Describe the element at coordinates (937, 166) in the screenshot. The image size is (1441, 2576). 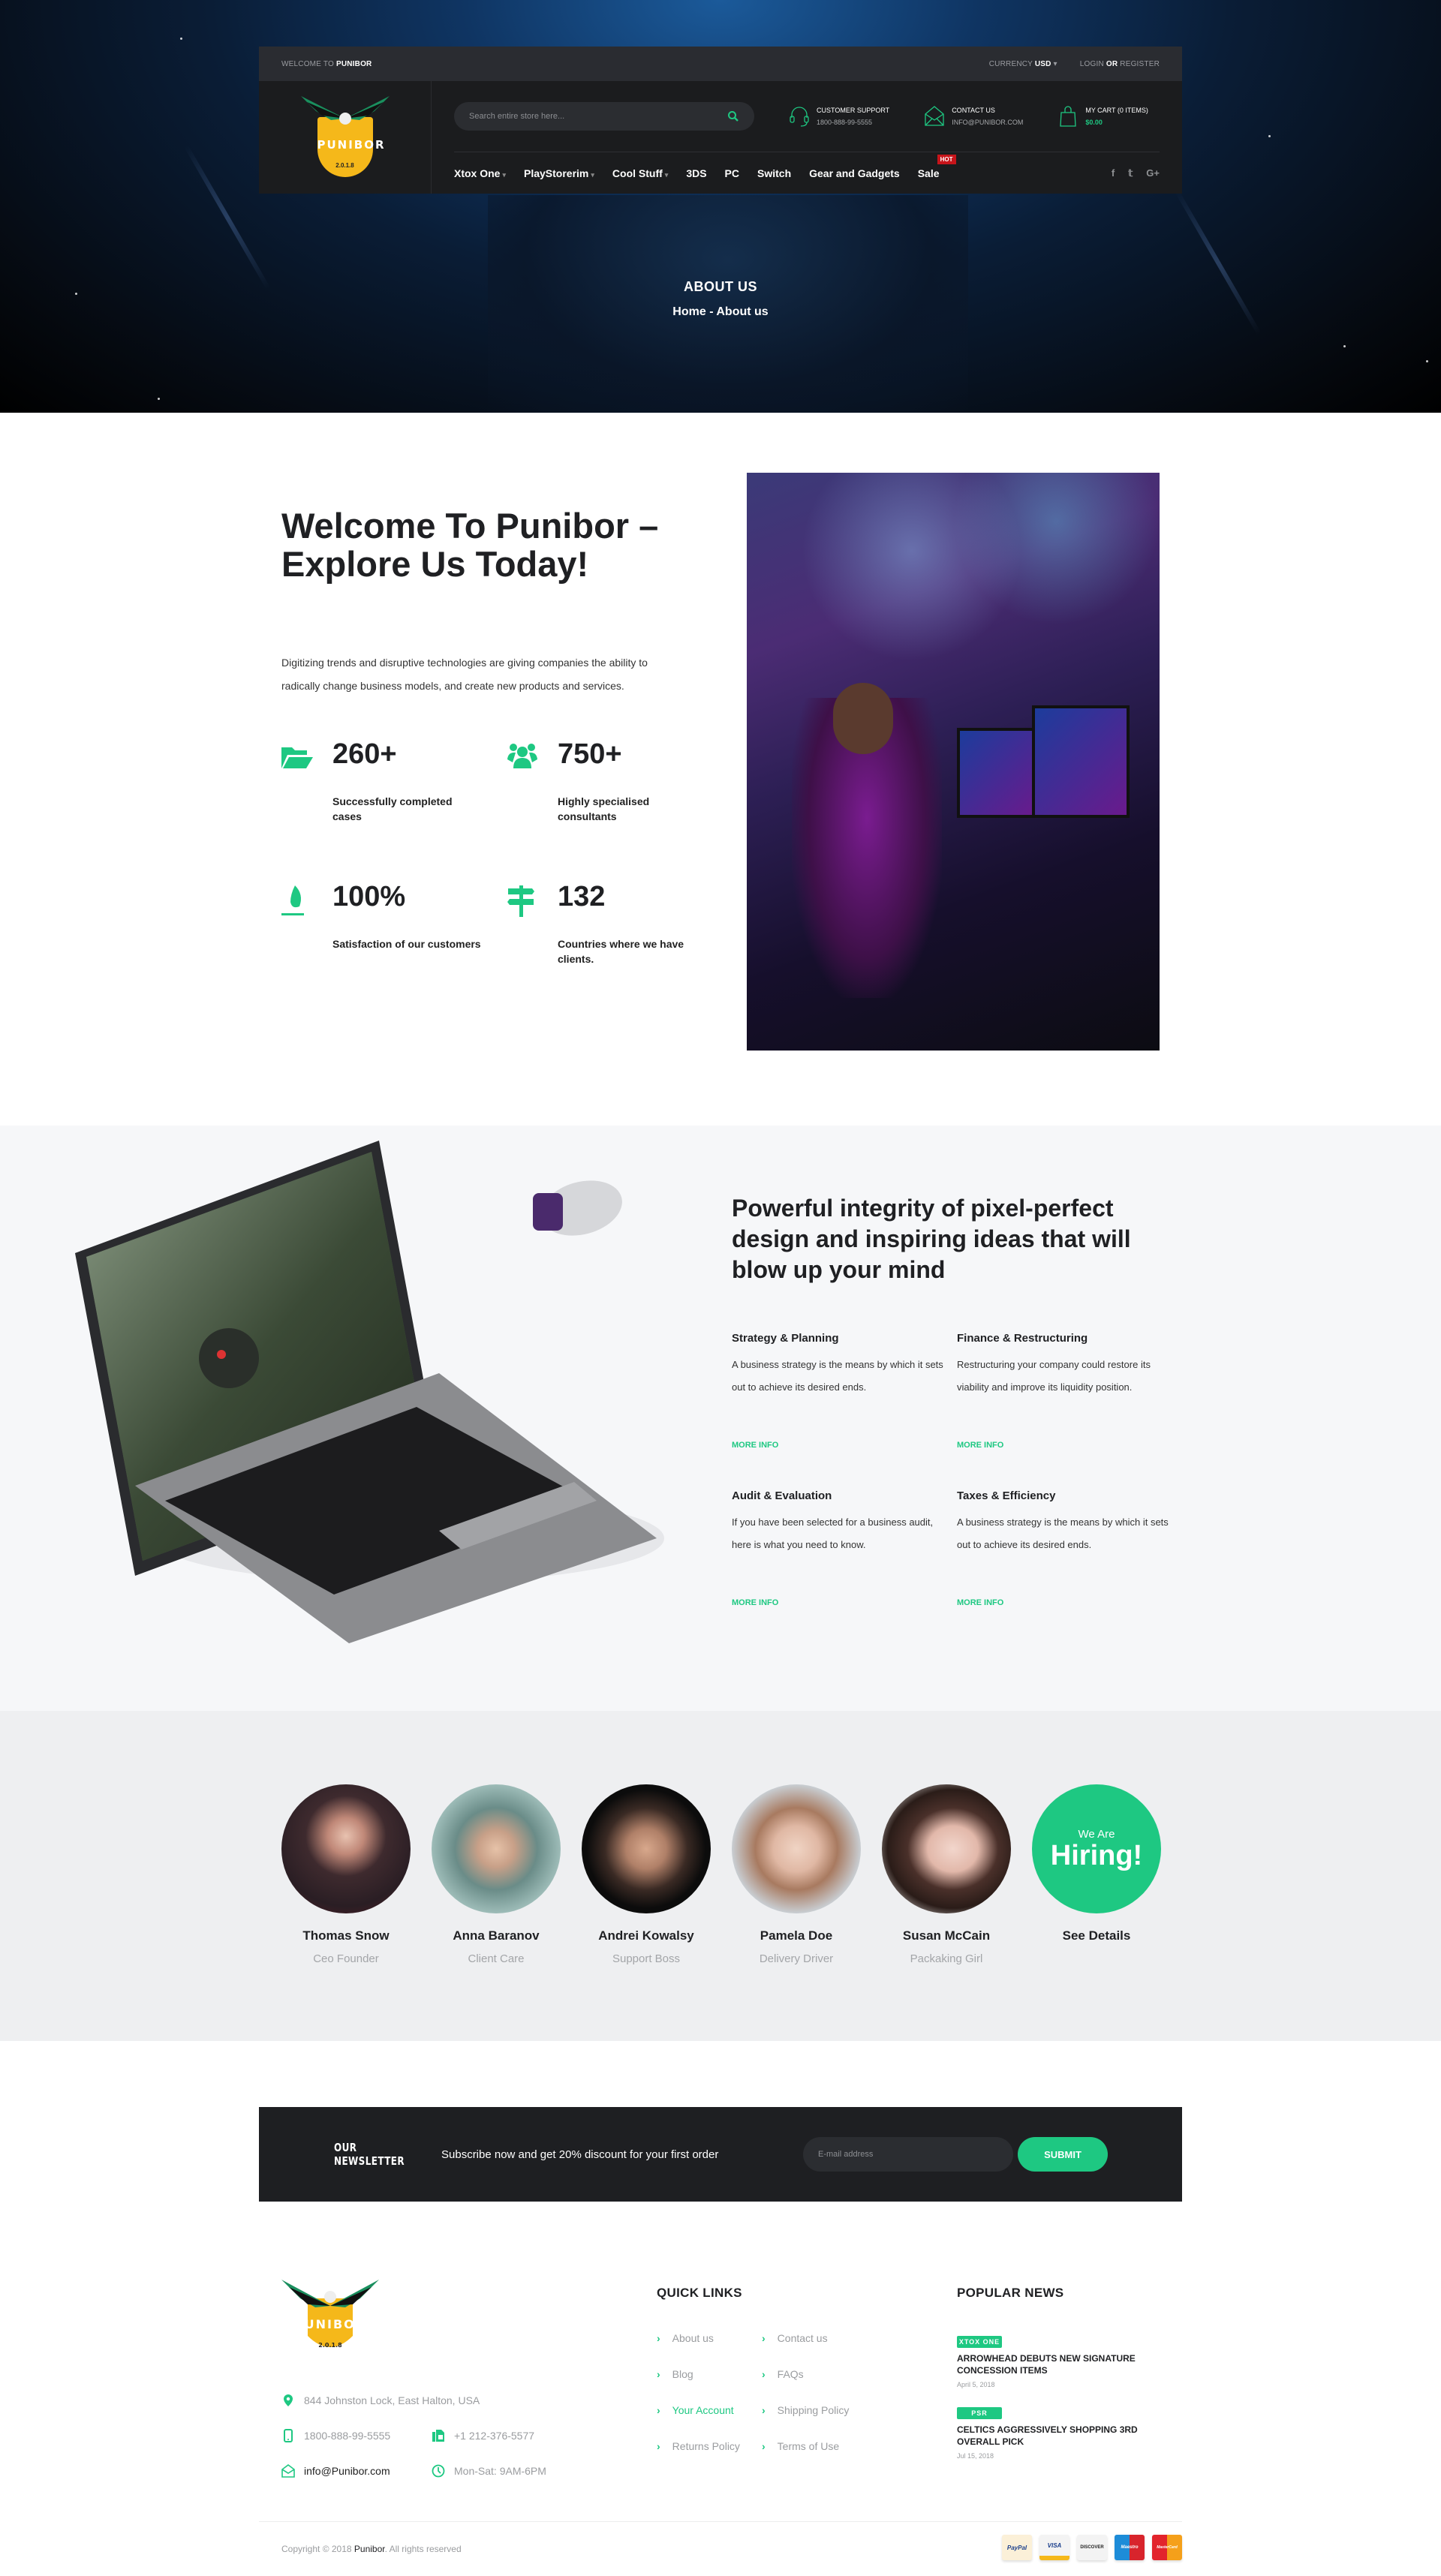
I see `nav-item-sale: Sale HOT` at that location.